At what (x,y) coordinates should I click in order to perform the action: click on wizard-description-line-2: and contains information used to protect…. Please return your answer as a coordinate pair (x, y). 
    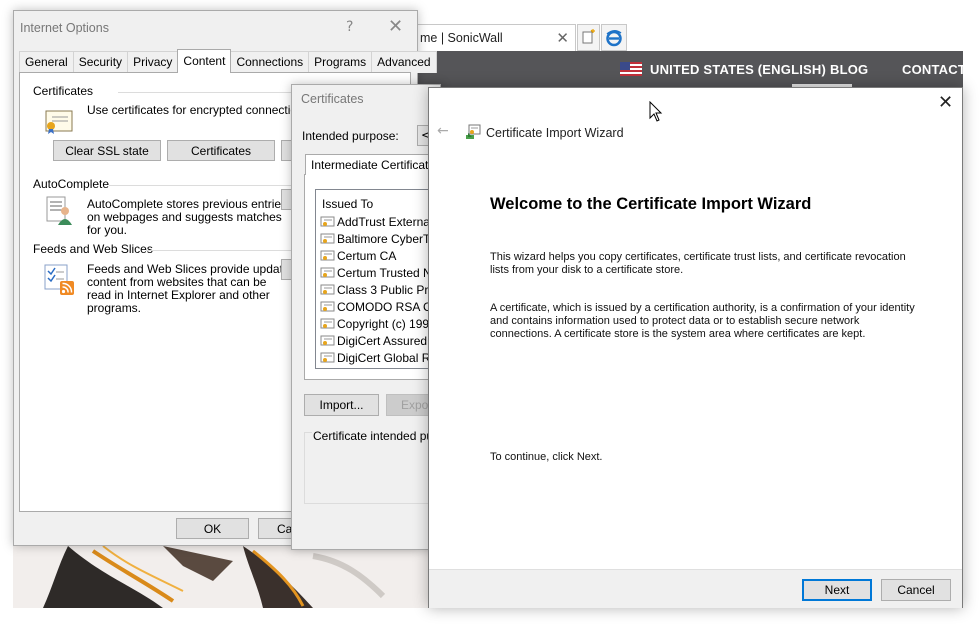
    Looking at the image, I should click on (675, 321).